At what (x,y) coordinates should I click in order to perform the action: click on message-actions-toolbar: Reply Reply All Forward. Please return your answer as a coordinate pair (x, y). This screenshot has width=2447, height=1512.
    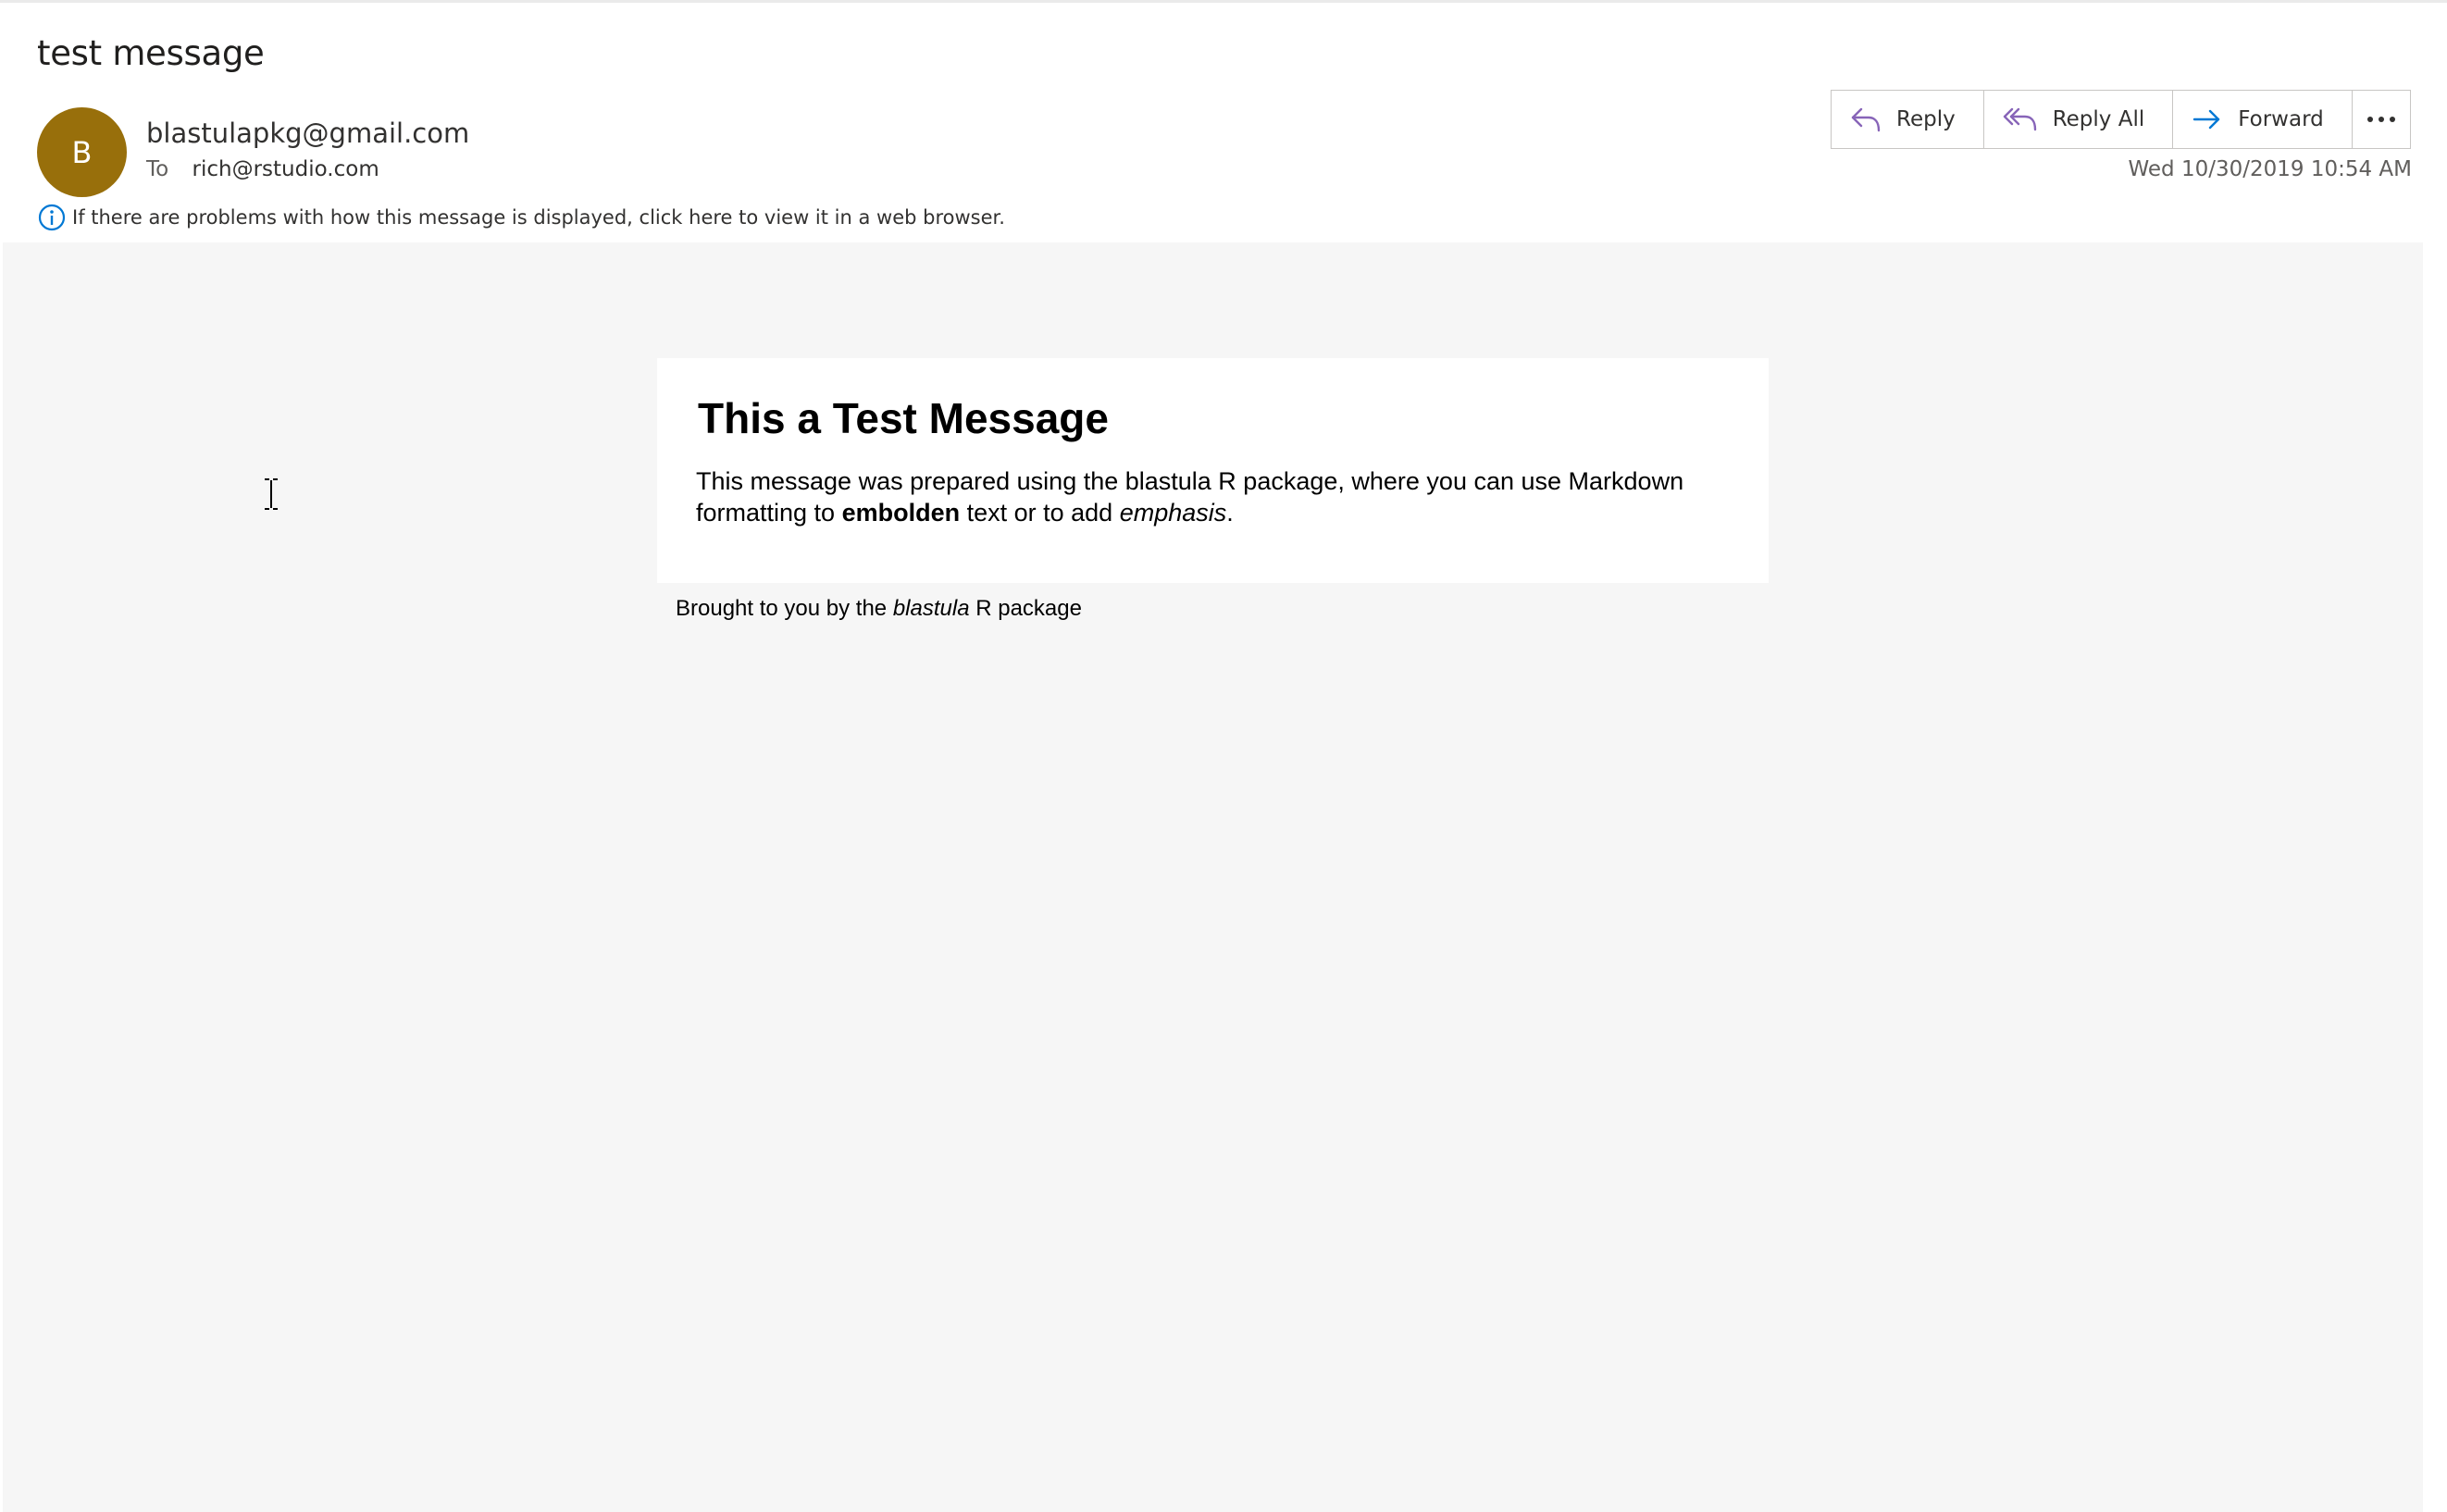
    Looking at the image, I should click on (2092, 119).